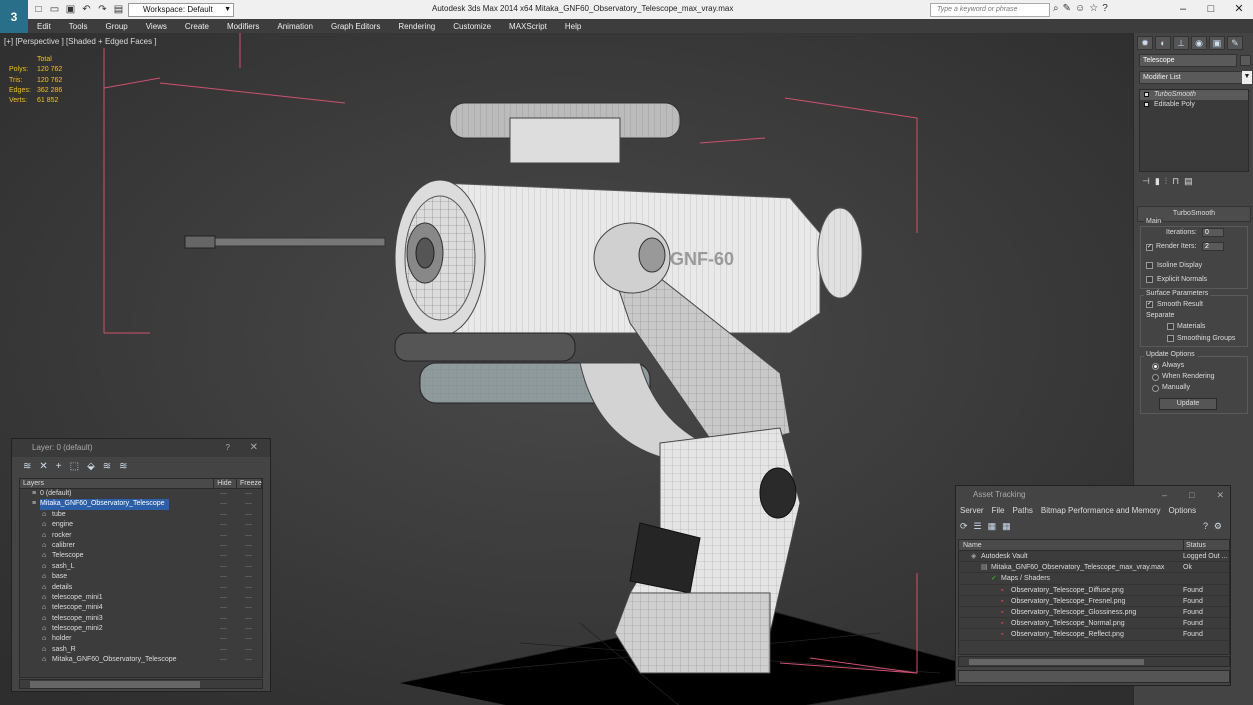 This screenshot has height=705, width=1253. What do you see at coordinates (74, 466) in the screenshot?
I see `select-objects-icon: ⬚` at bounding box center [74, 466].